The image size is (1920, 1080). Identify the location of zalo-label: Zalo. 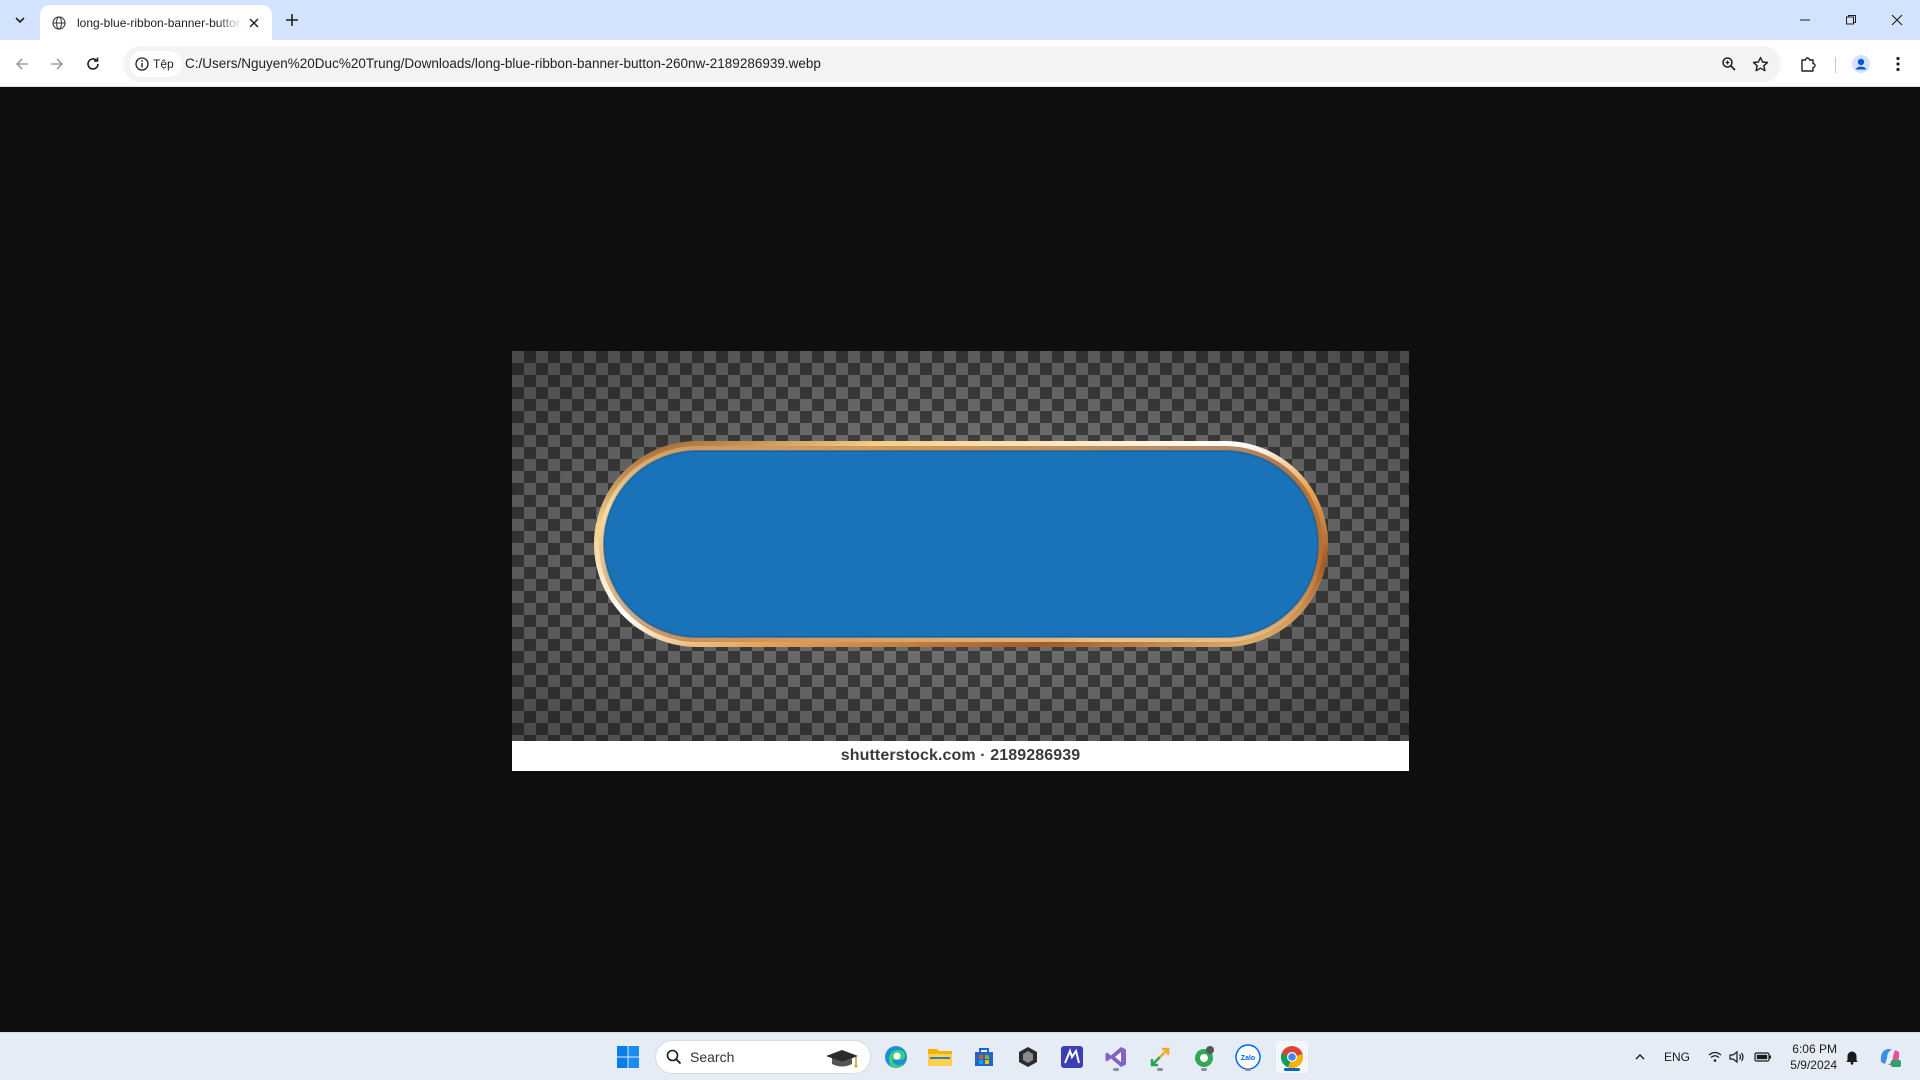
(1248, 1058).